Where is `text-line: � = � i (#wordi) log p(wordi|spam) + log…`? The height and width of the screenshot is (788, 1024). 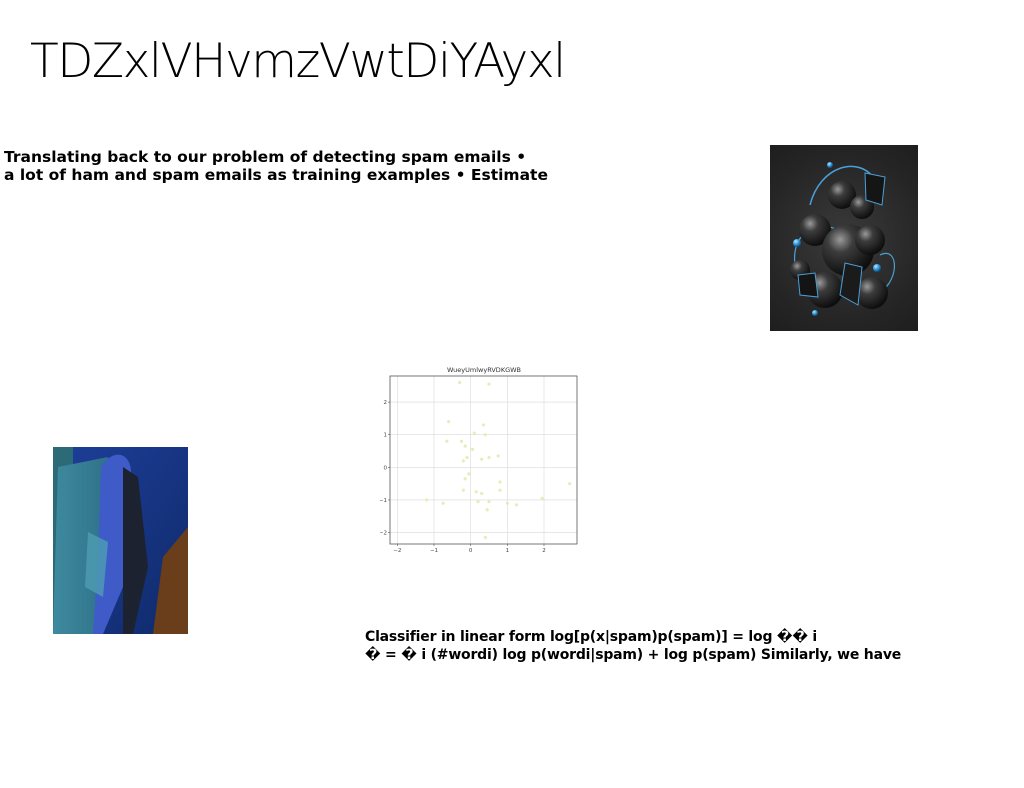
text-line: � = � i (#wordi) log p(wordi|spam) + log… is located at coordinates (633, 655).